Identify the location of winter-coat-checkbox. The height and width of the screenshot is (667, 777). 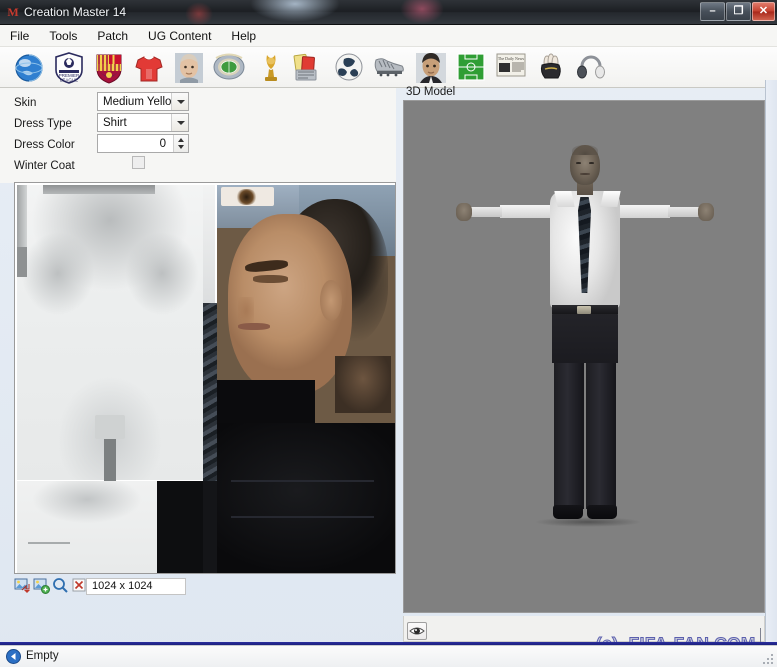
(138, 162).